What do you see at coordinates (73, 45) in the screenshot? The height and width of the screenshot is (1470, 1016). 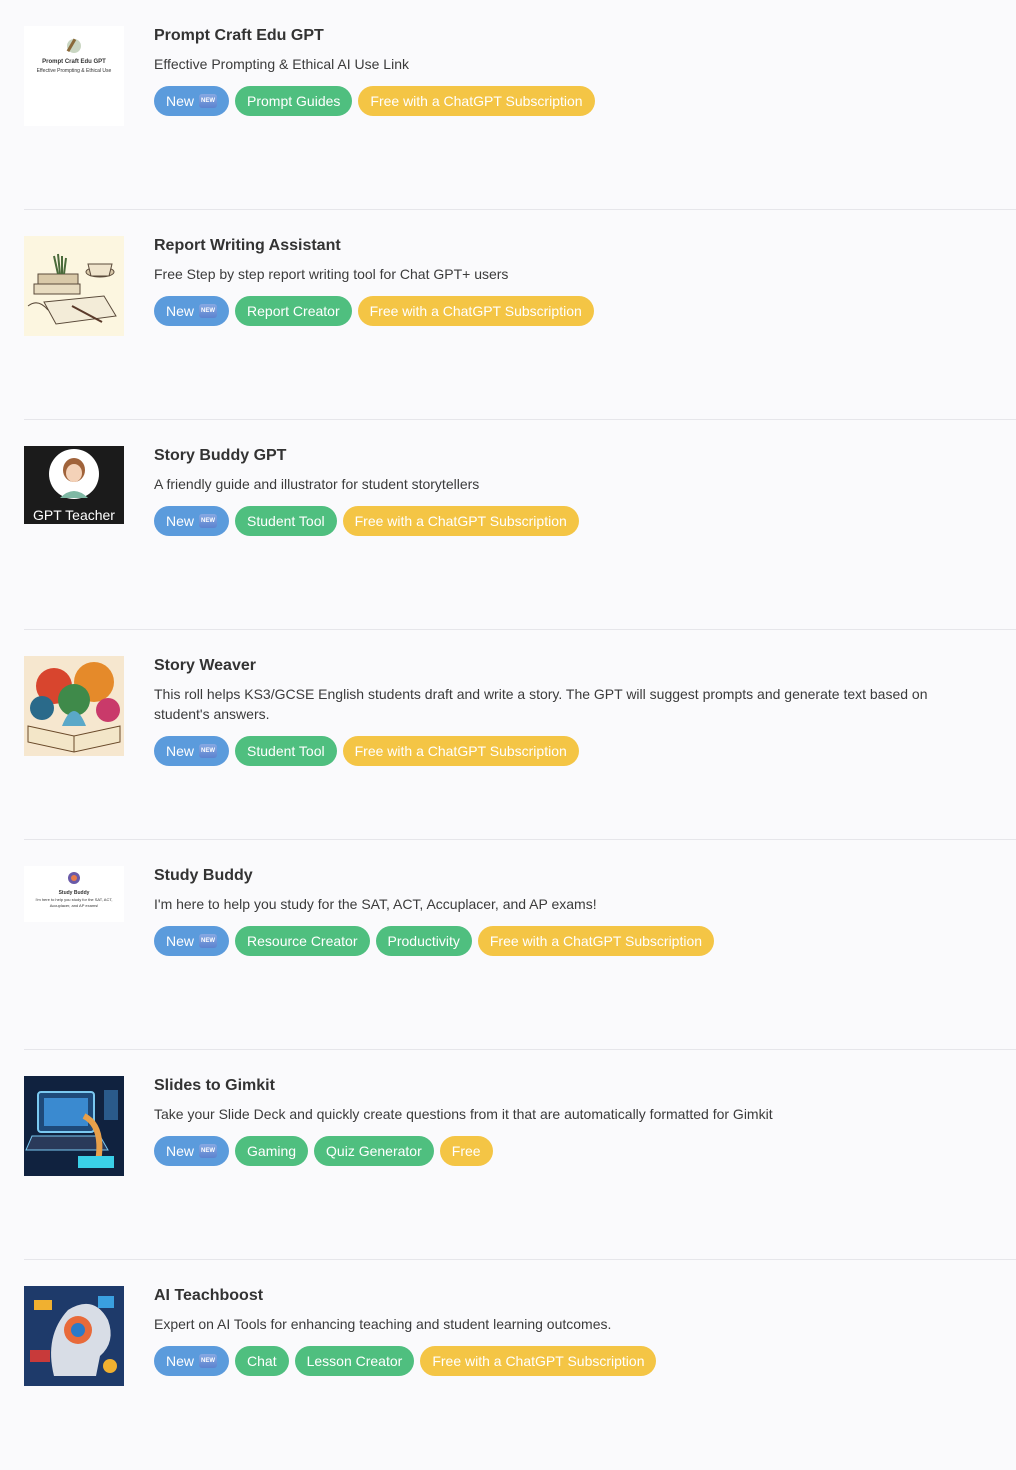 I see `pencil-logo-icon` at bounding box center [73, 45].